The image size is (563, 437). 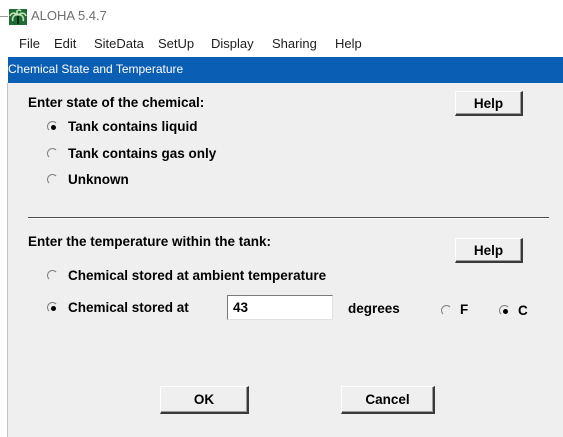 I want to click on section-divider-highlight, so click(x=288, y=218).